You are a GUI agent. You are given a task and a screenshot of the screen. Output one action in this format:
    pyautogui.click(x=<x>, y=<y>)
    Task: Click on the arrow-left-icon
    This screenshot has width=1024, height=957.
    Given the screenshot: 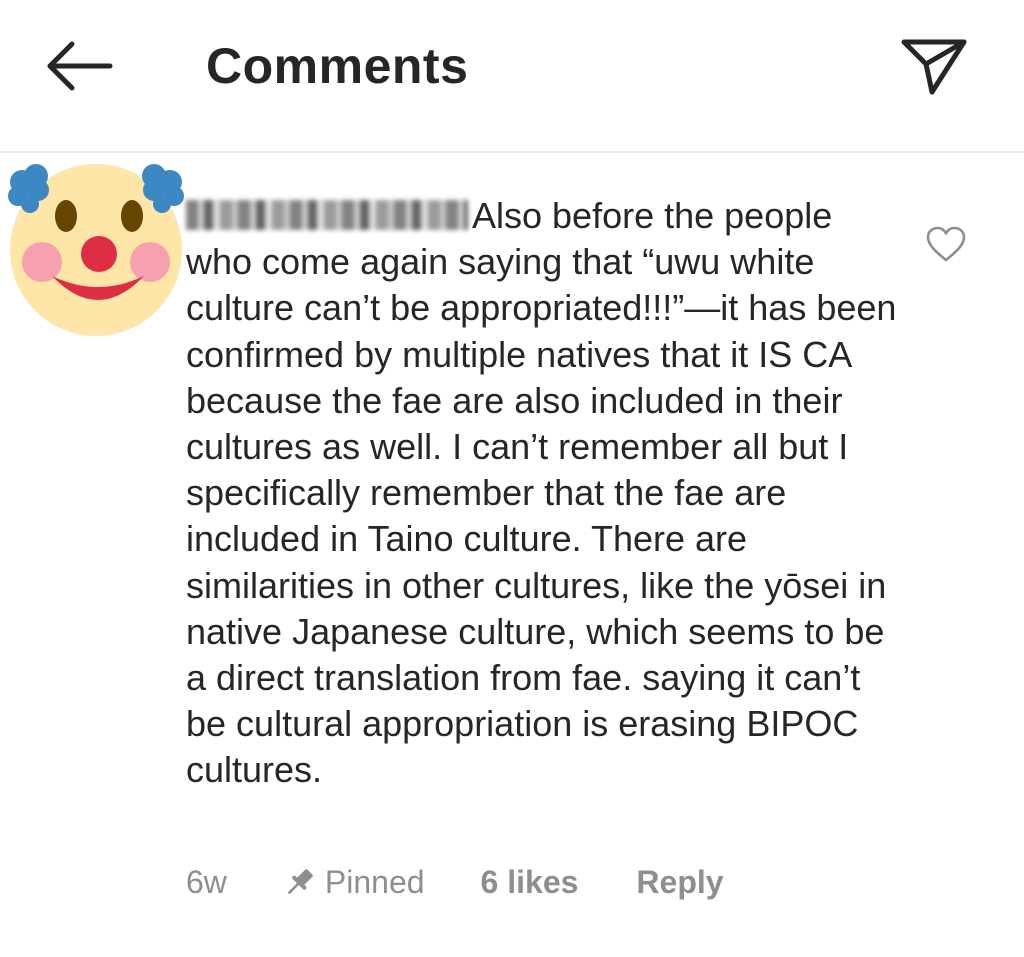 What is the action you would take?
    pyautogui.click(x=80, y=66)
    